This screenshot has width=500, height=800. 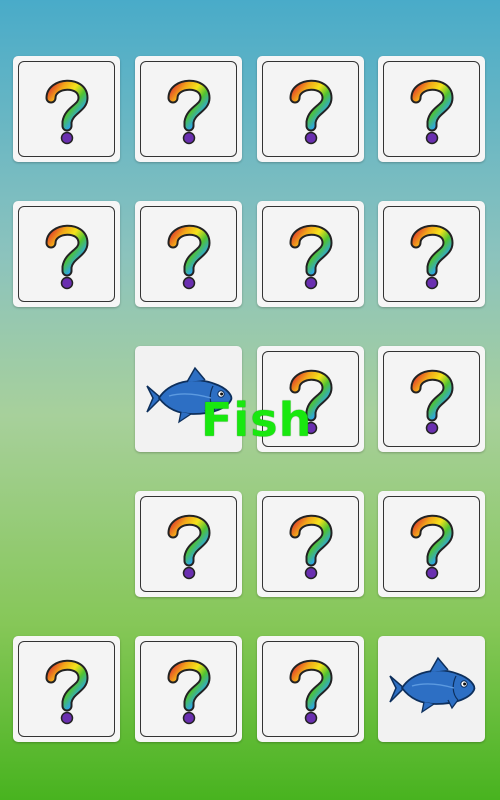 What do you see at coordinates (66, 689) in the screenshot?
I see `card-r5-c1` at bounding box center [66, 689].